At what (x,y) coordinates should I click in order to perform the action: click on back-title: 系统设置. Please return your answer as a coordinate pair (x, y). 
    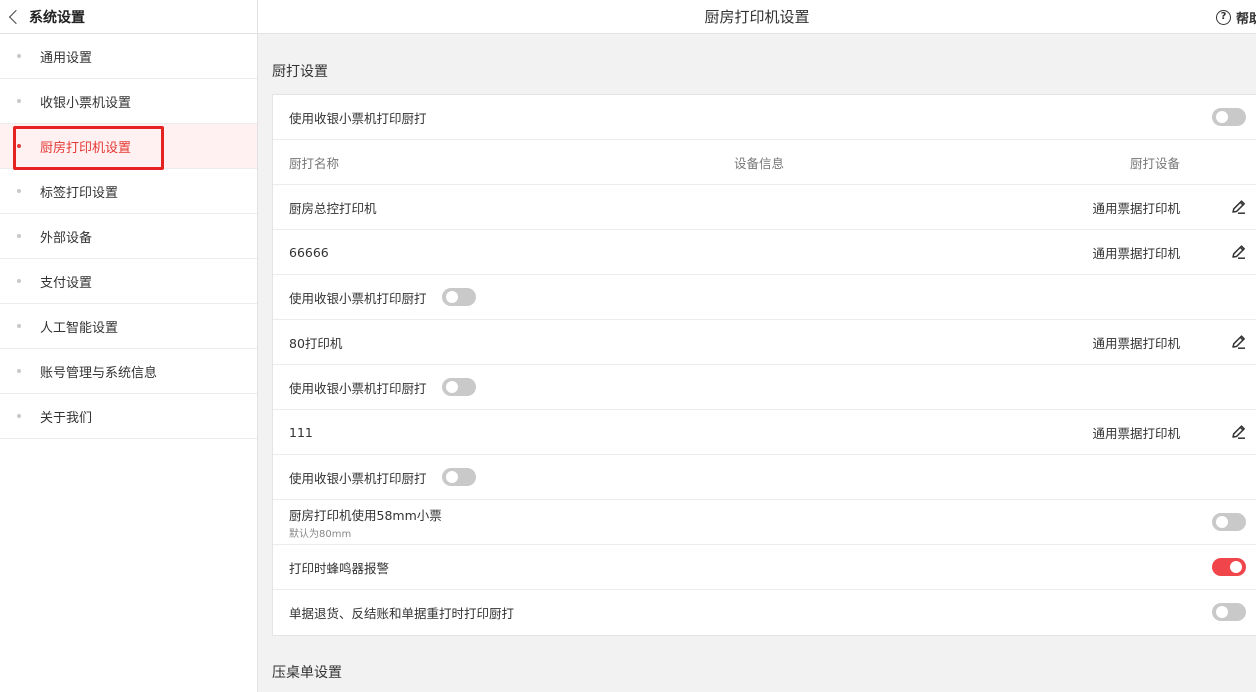
    Looking at the image, I should click on (57, 18).